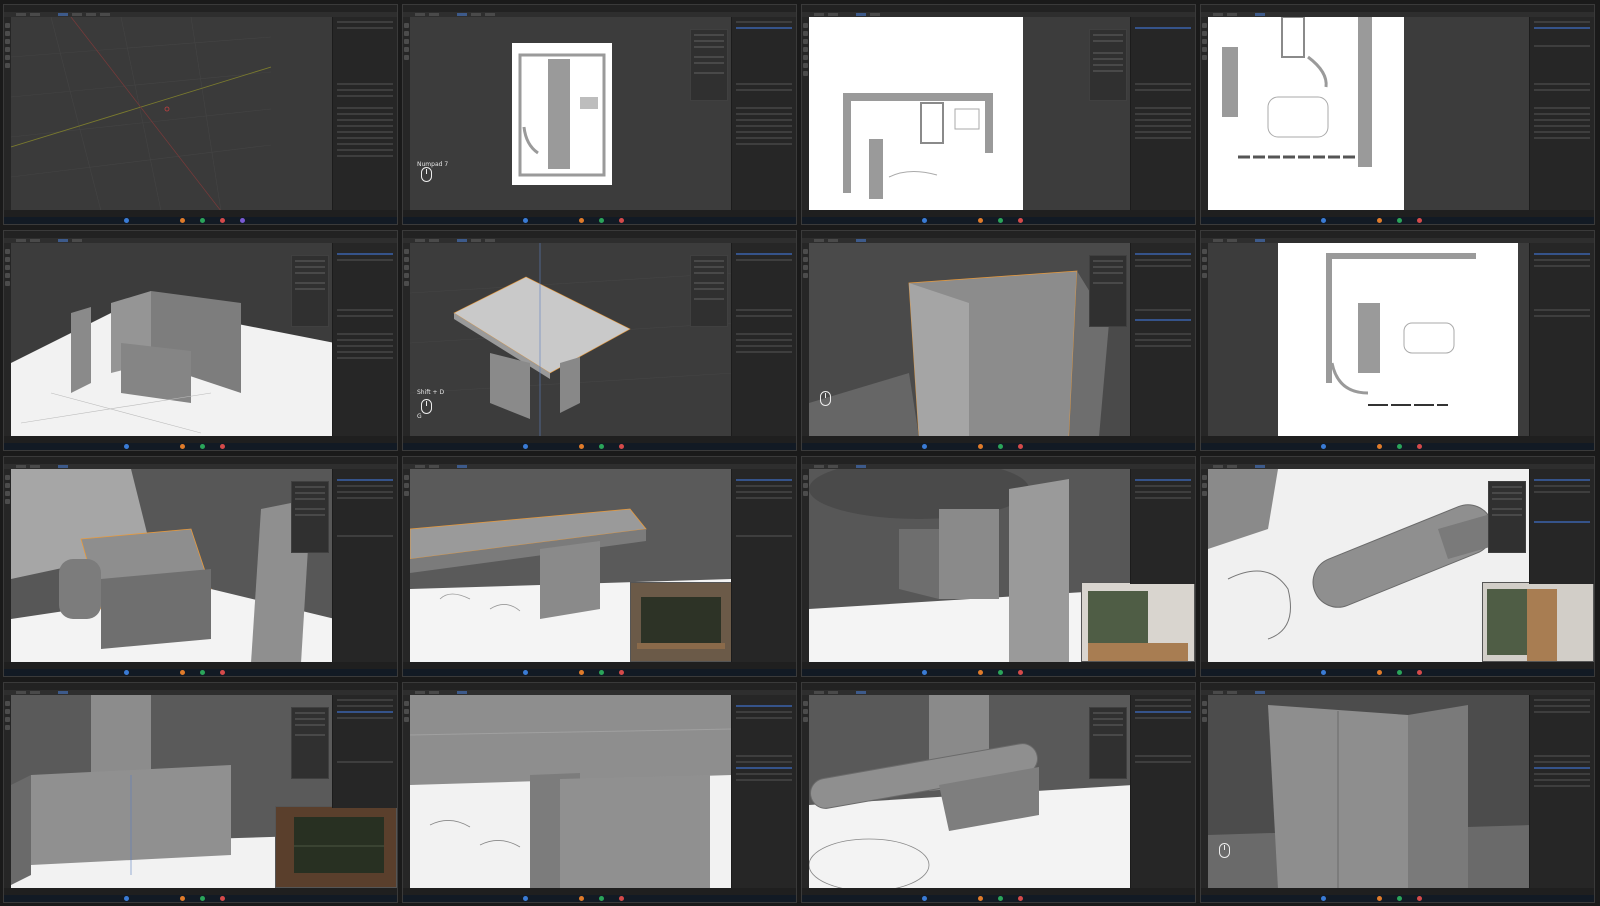 This screenshot has height=906, width=1600. What do you see at coordinates (1397, 566) in the screenshot?
I see `thumbnail-rounded-bar` at bounding box center [1397, 566].